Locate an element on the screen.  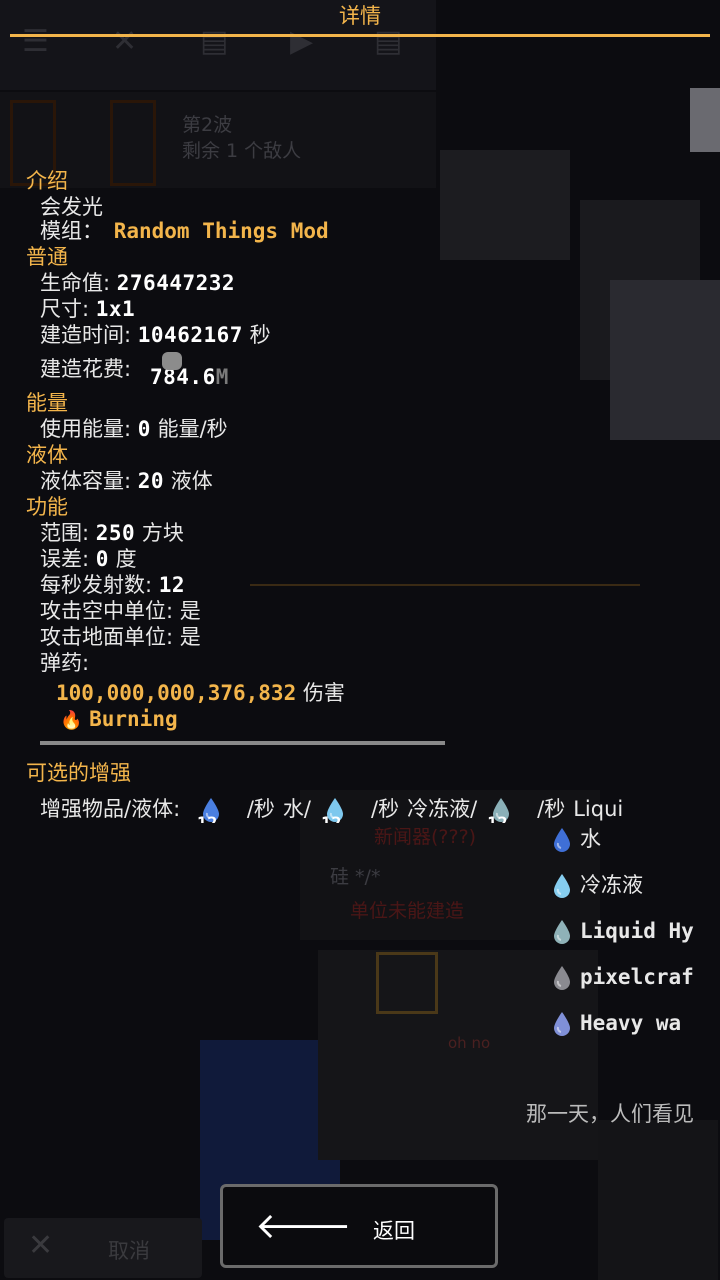
liquid-name: 冷冻液 is located at coordinates (611, 885).